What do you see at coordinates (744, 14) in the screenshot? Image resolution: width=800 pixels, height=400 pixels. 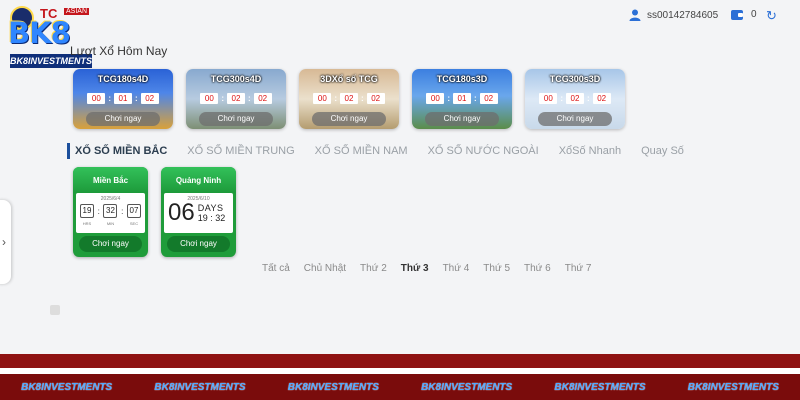 I see `wallet: 0` at bounding box center [744, 14].